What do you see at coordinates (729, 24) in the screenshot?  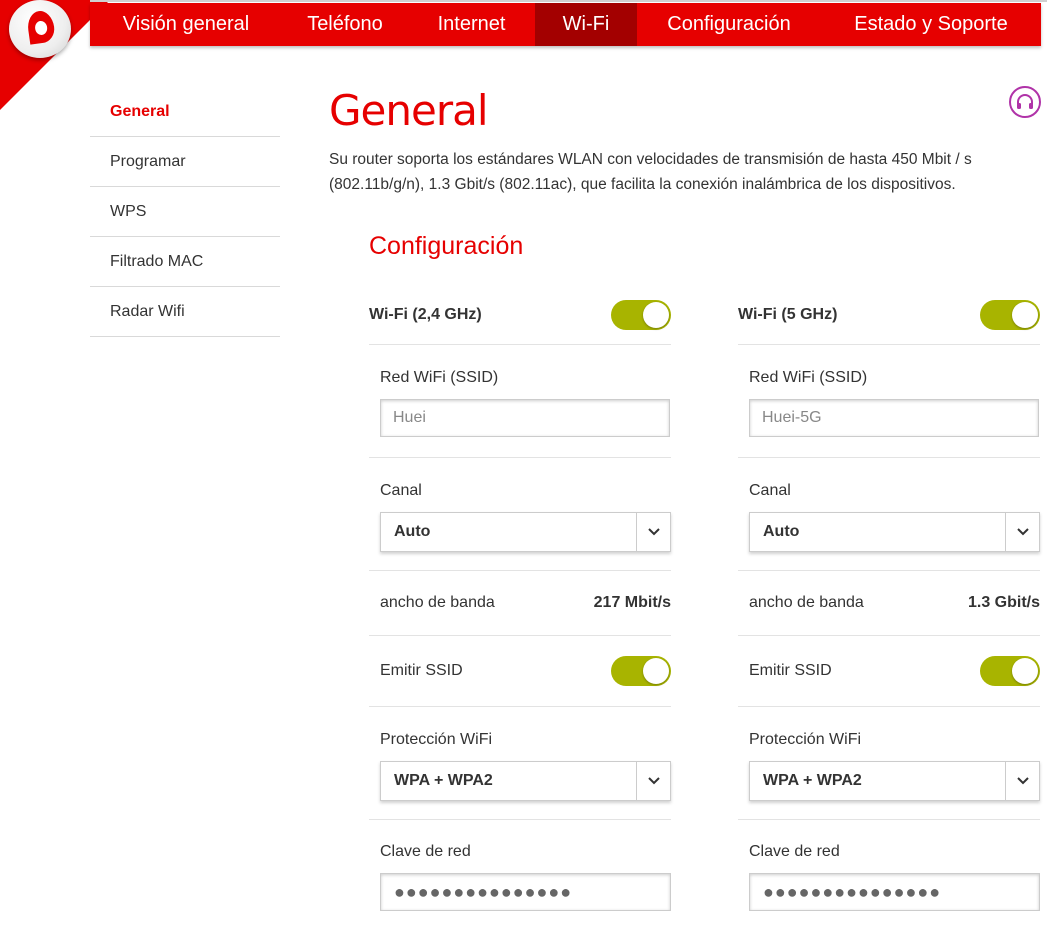 I see `nav-item-configuracion: Configuración` at bounding box center [729, 24].